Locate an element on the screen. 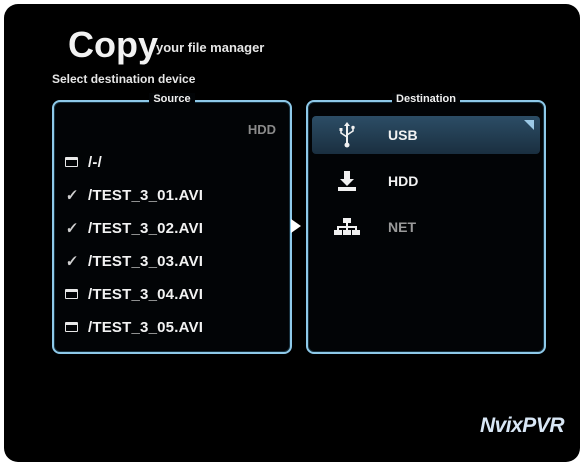  download-icon is located at coordinates (347, 181).